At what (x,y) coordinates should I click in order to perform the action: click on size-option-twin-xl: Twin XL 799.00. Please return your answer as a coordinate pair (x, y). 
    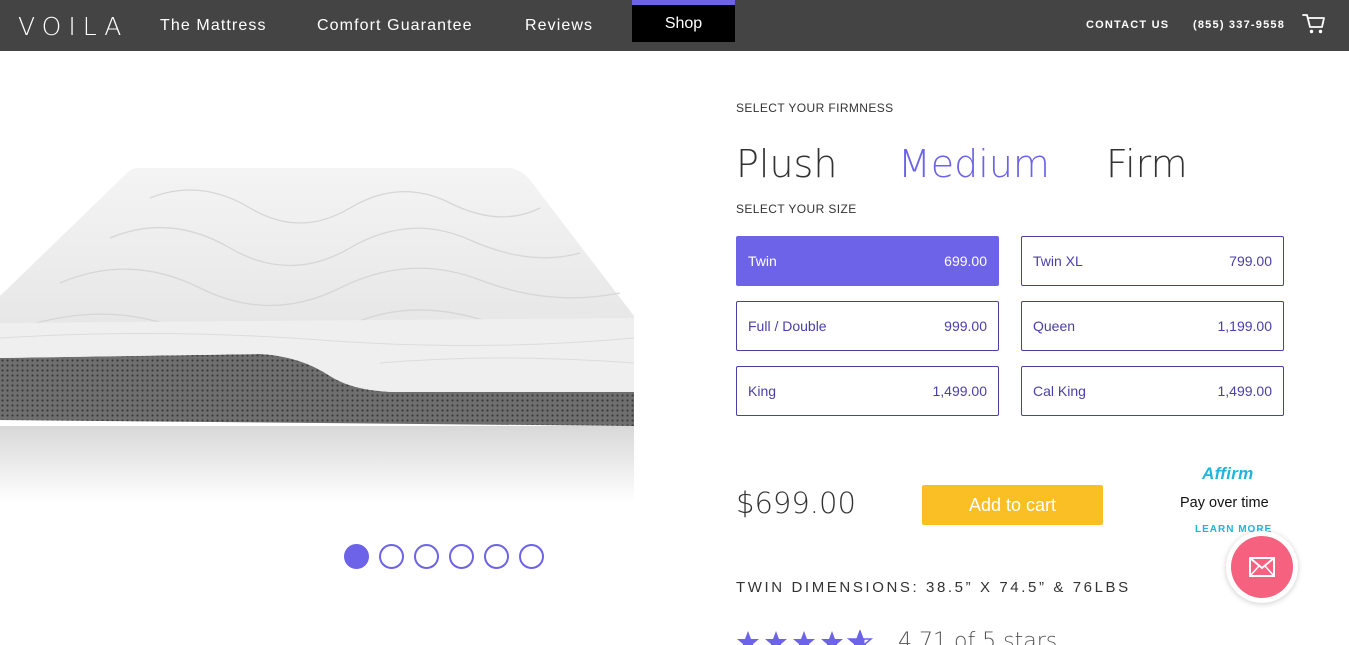
    Looking at the image, I should click on (1152, 261).